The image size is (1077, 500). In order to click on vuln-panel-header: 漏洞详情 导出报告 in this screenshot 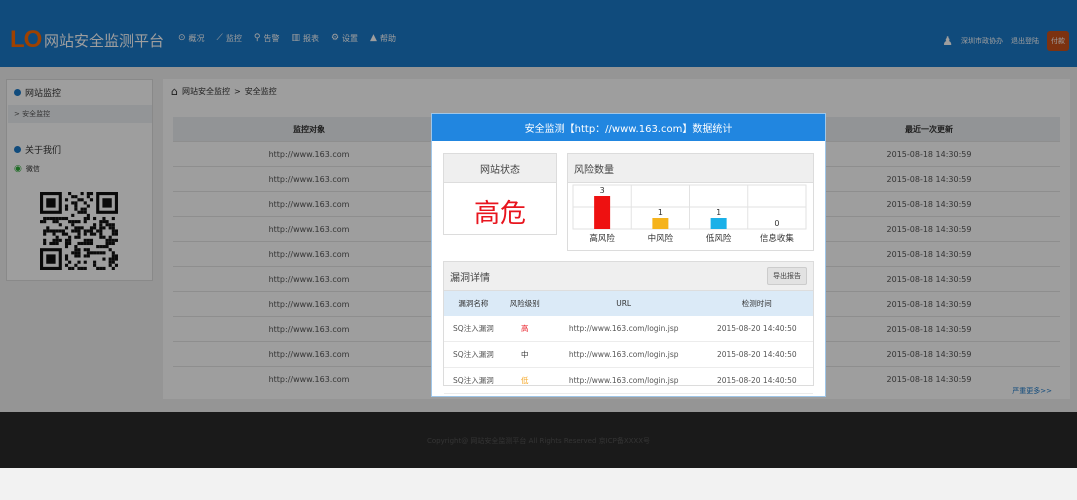, I will do `click(628, 276)`.